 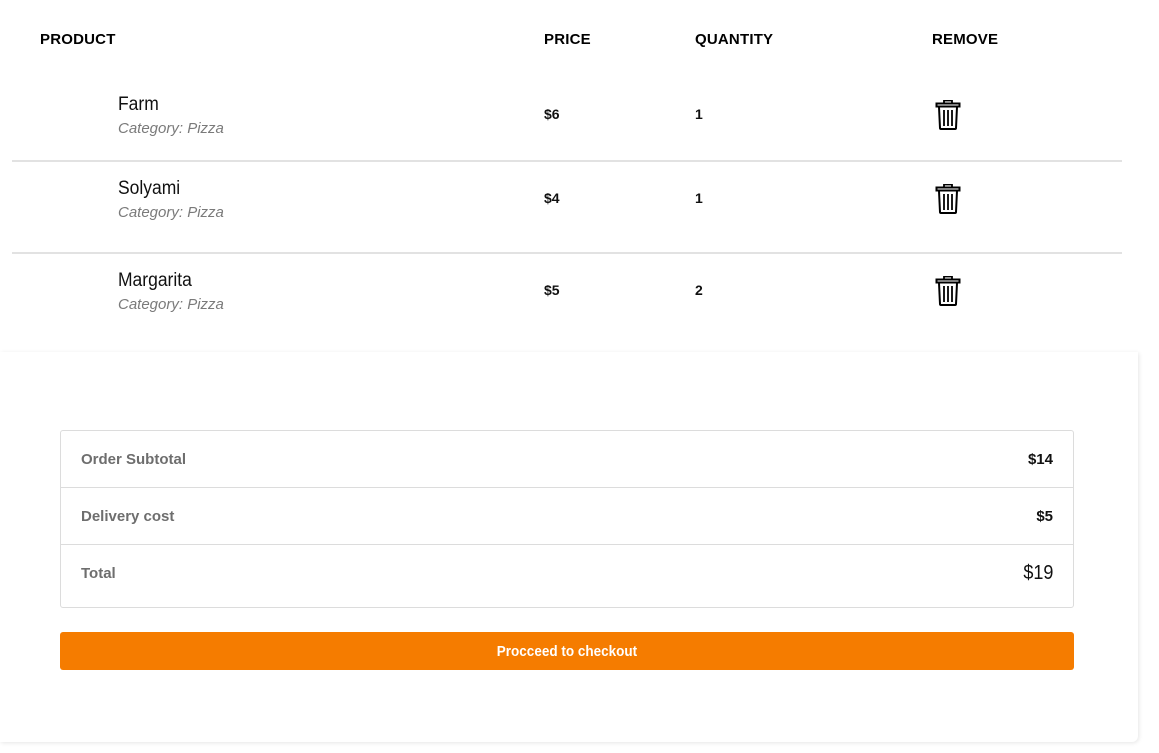 I want to click on cart-table-header: PRODUCT PRICE QUANTITY REMOVE, so click(x=567, y=39).